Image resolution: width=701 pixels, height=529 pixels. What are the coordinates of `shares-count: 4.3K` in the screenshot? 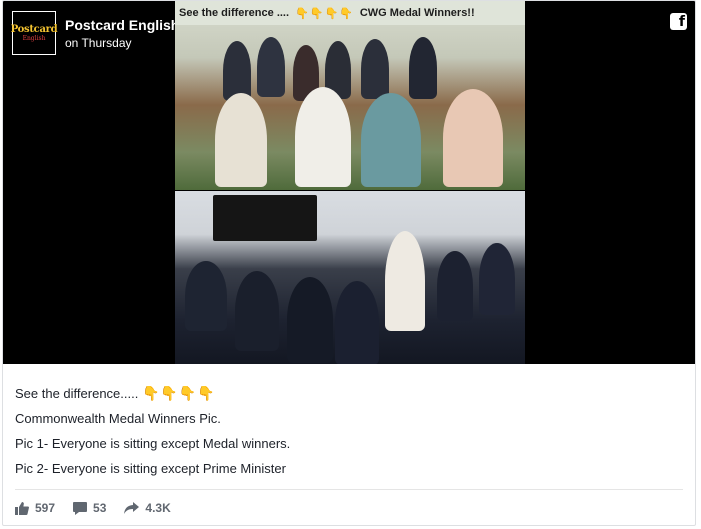 It's located at (147, 508).